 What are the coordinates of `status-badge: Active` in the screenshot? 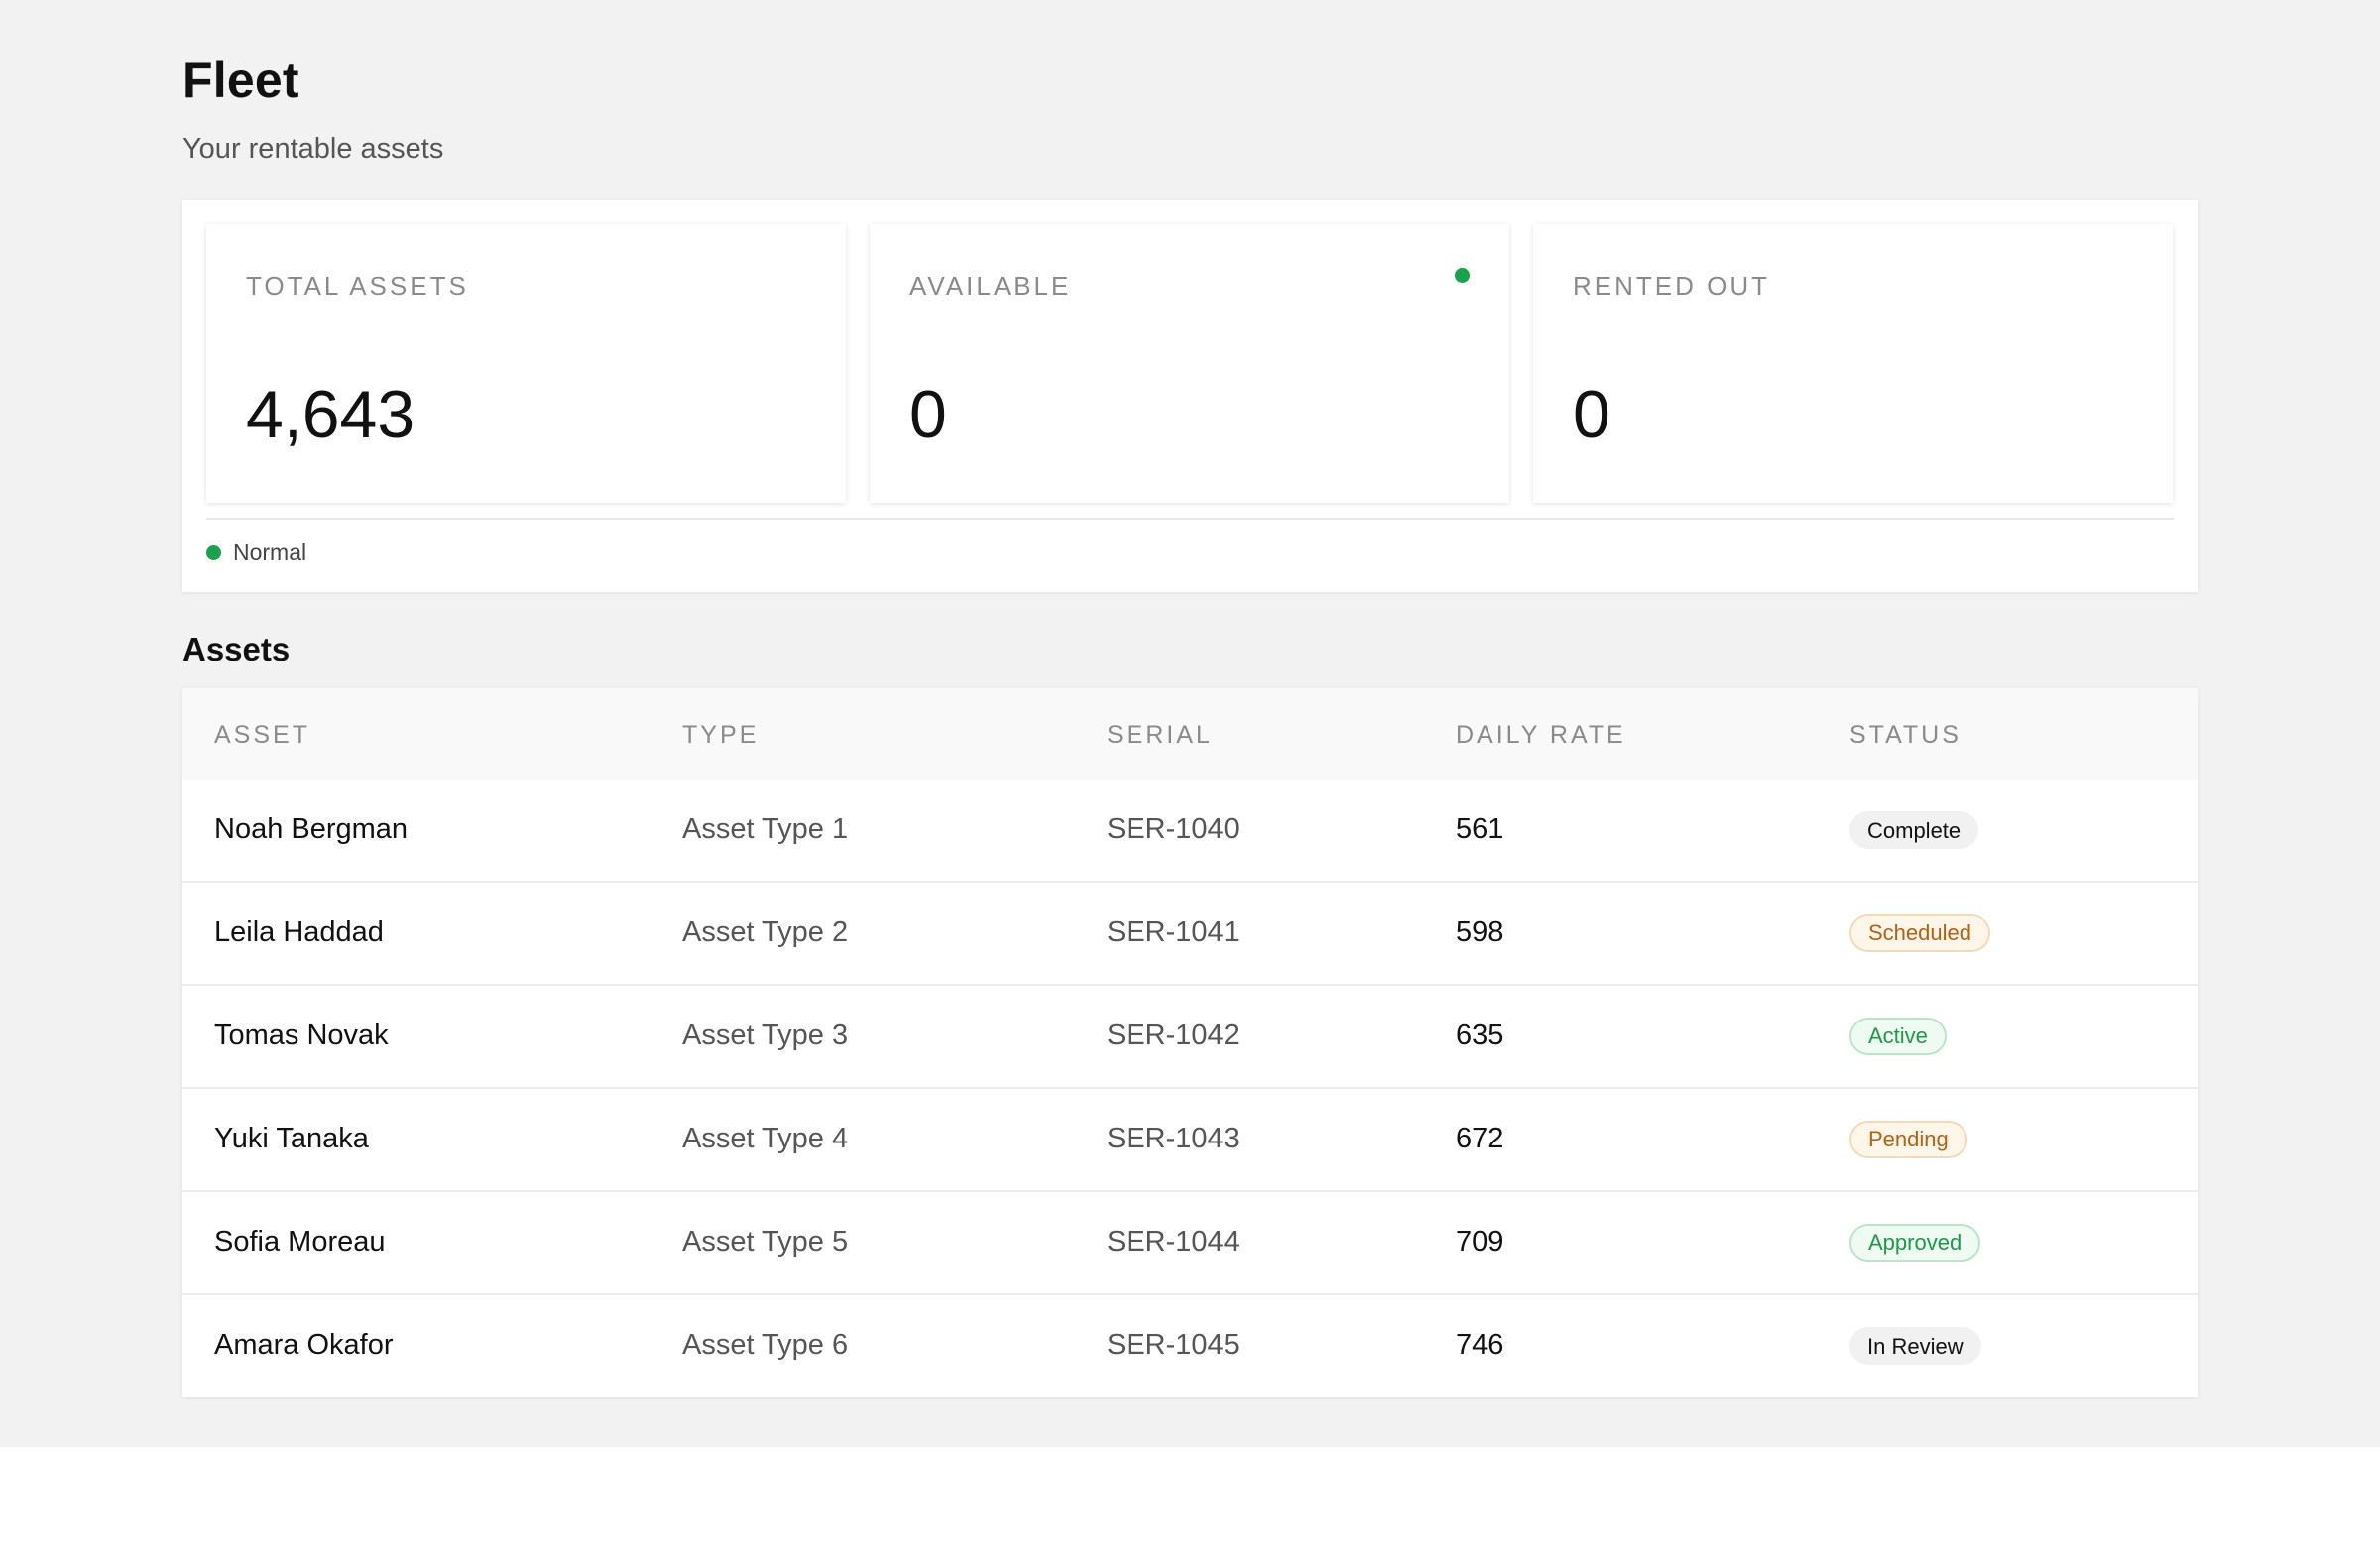 It's located at (1898, 1036).